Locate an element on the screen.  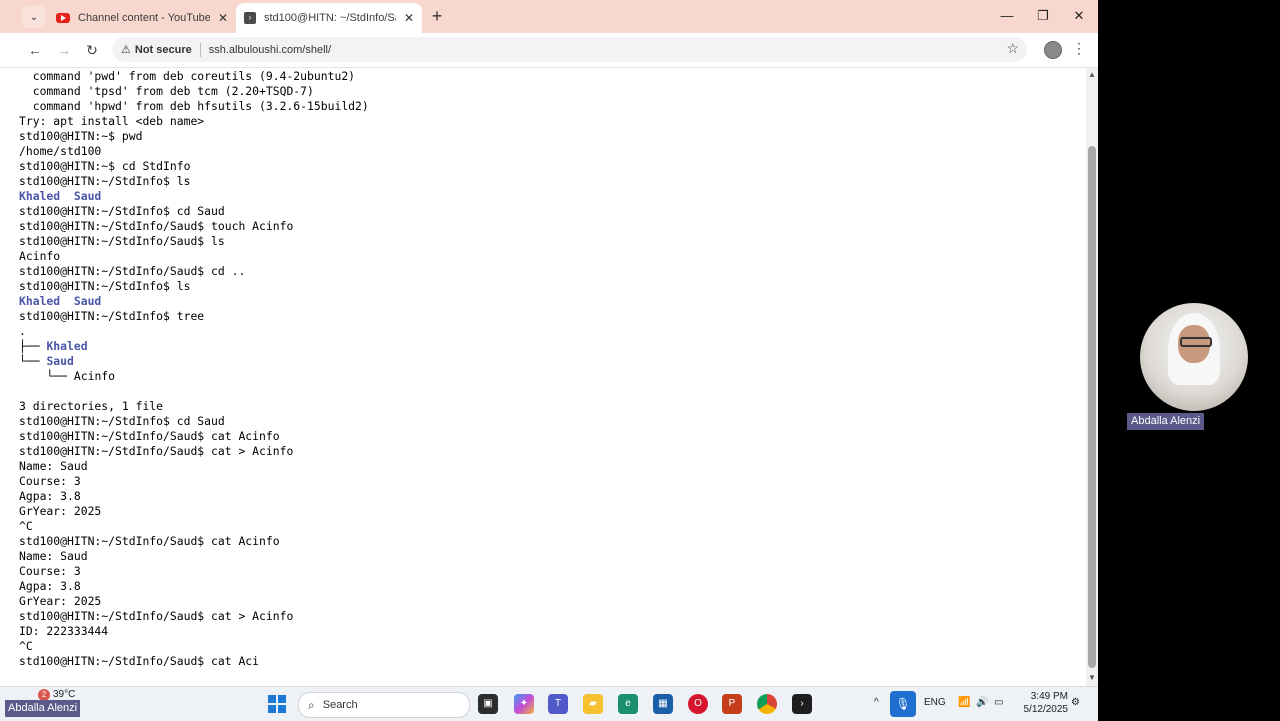
tab-shell: › std100@HITN: ~/StdInfo/Saud ✕ is located at coordinates (329, 18).